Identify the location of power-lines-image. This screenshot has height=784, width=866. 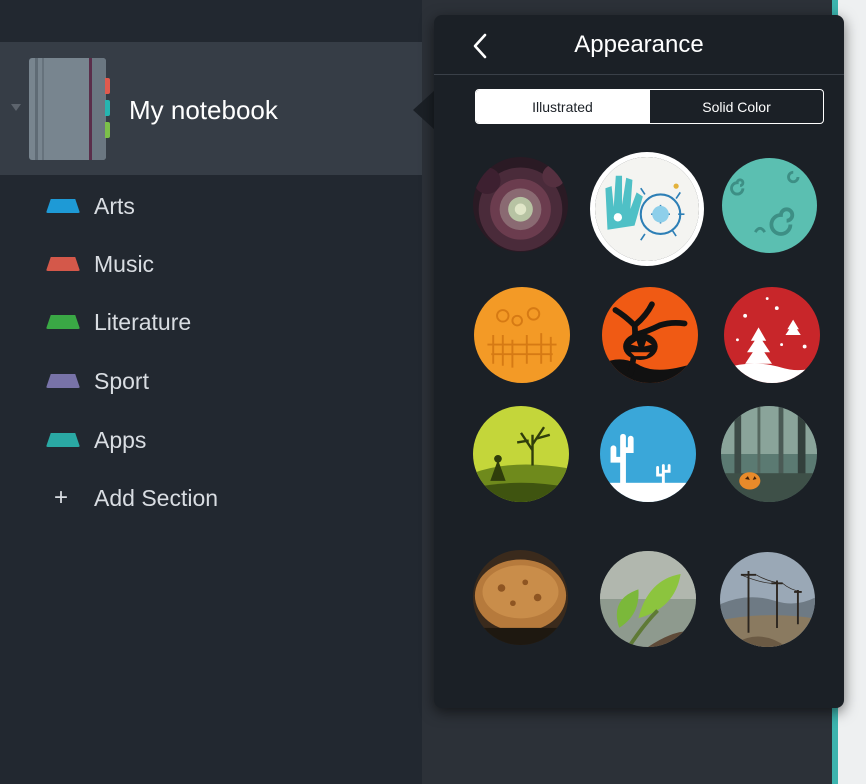
(767, 599).